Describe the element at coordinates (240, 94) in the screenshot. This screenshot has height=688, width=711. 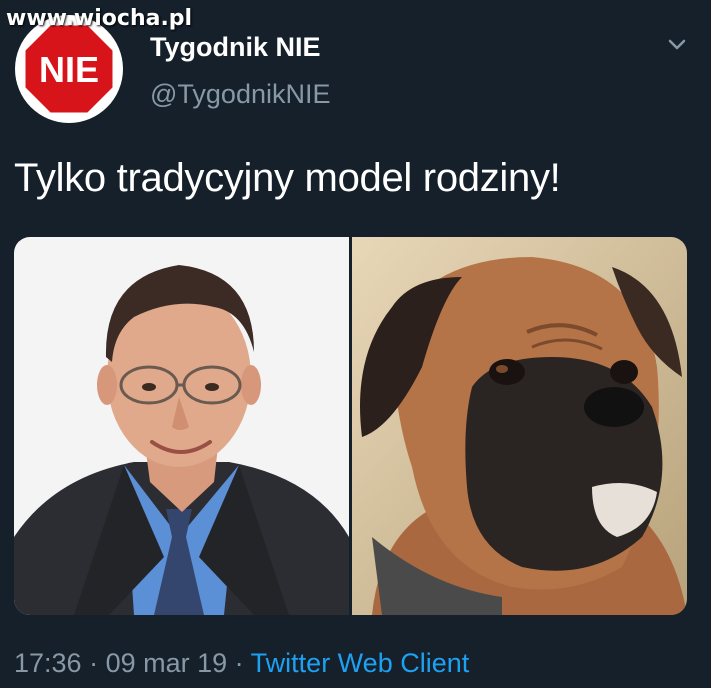
I see `author-handle: @TygodnikNIE` at that location.